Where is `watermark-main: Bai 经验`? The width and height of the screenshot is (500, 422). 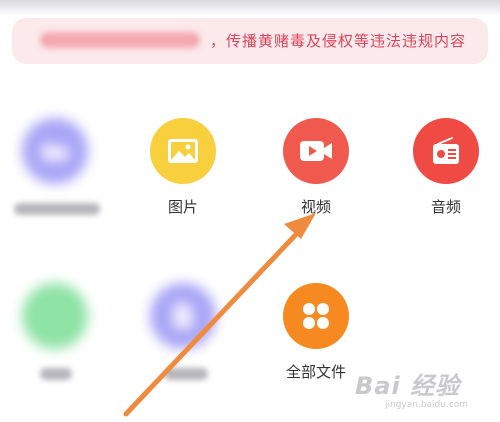
watermark-main: Bai 经验 is located at coordinates (408, 386).